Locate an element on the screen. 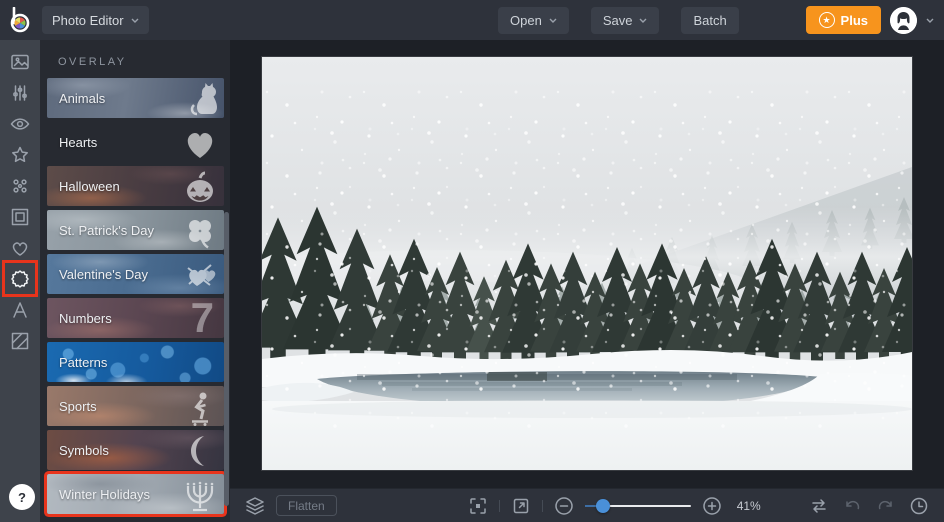 This screenshot has height=522, width=944. sidebar-tool-effects is located at coordinates (20, 154).